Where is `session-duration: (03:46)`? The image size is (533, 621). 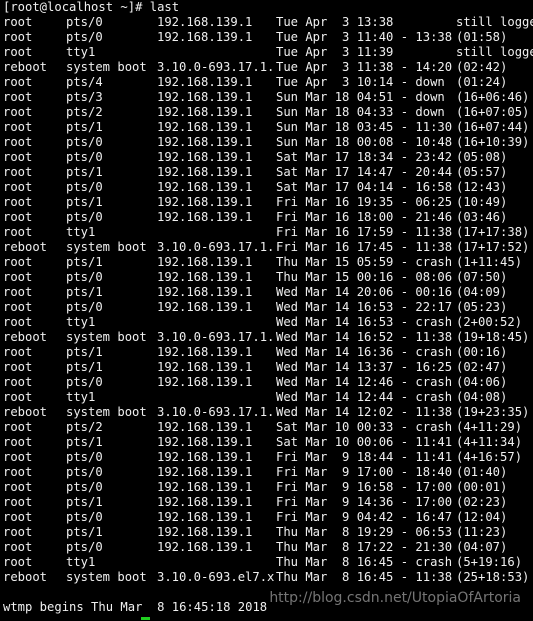 session-duration: (03:46) is located at coordinates (482, 217).